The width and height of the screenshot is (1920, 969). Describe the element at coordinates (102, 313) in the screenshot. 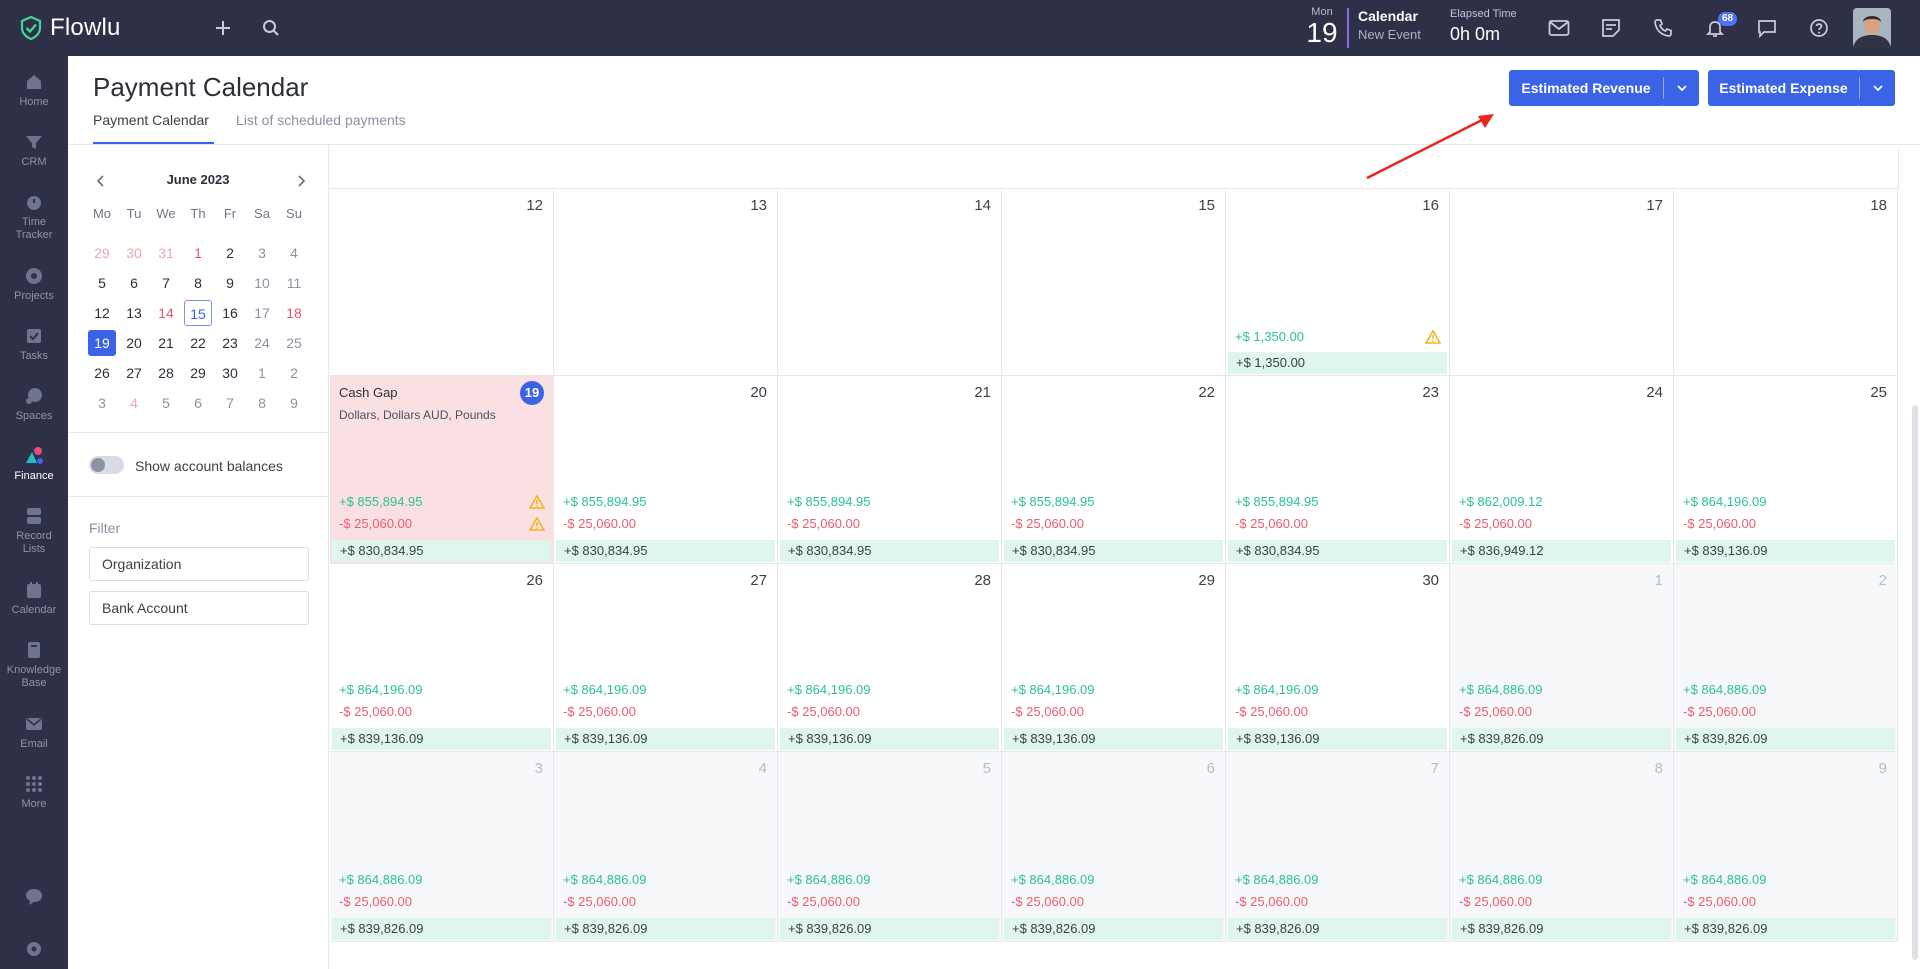

I see `mini-calendar-day: 12` at that location.